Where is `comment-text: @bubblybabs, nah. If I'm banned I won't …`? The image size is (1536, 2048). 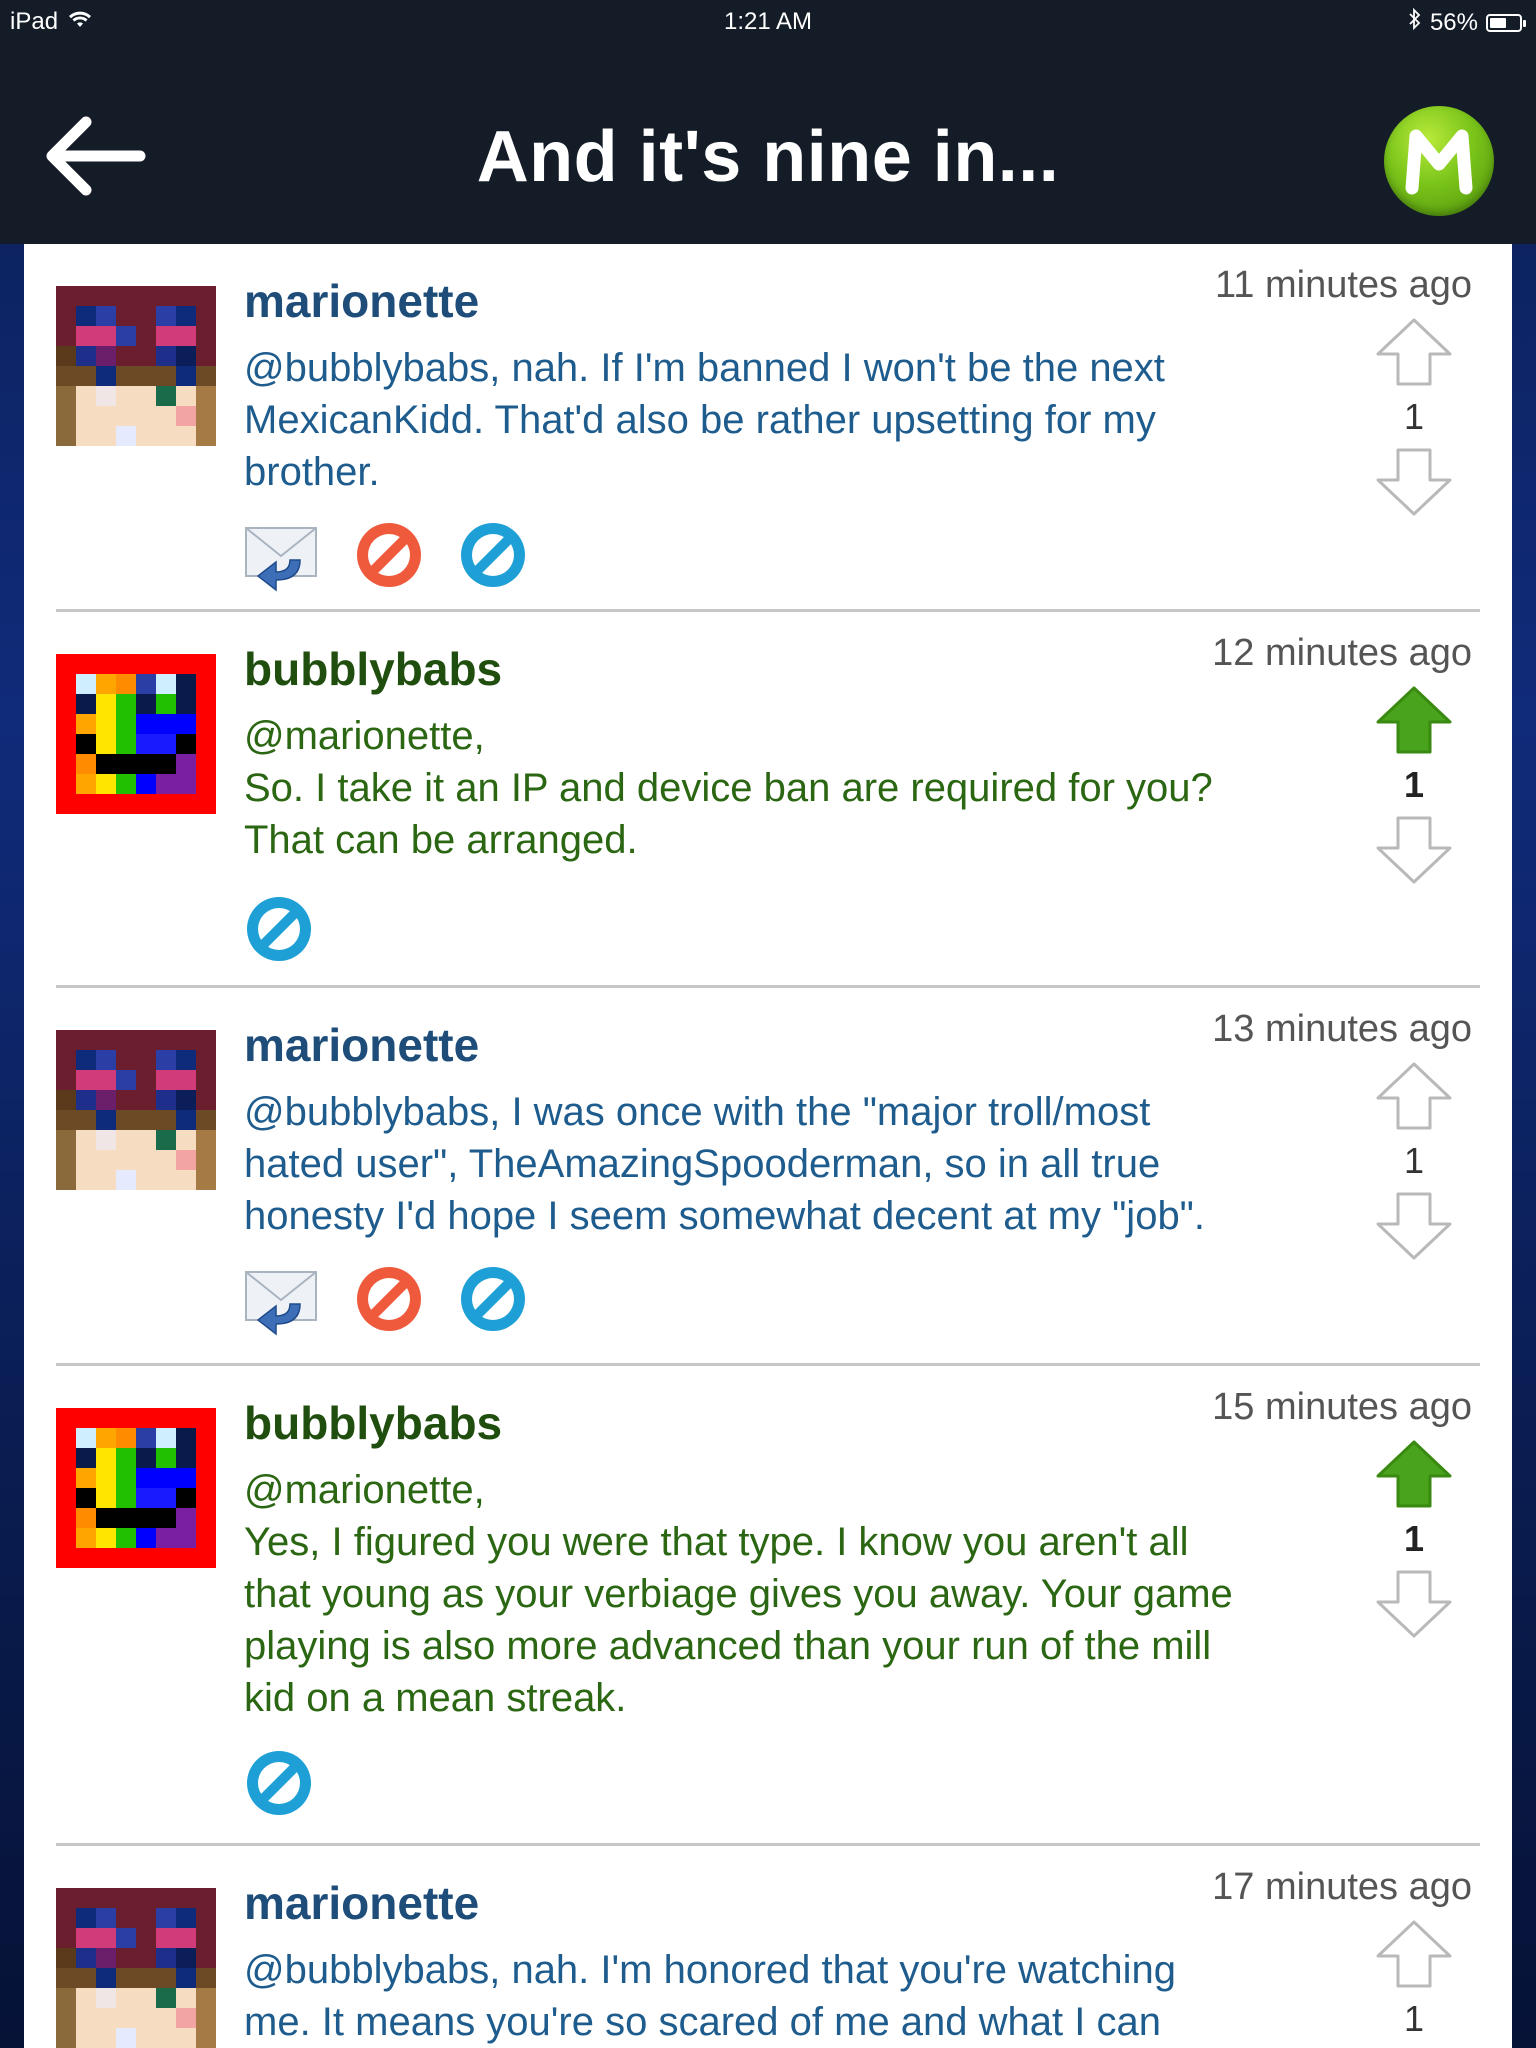
comment-text: @bubblybabs, nah. If I'm banned I won't … is located at coordinates (704, 420).